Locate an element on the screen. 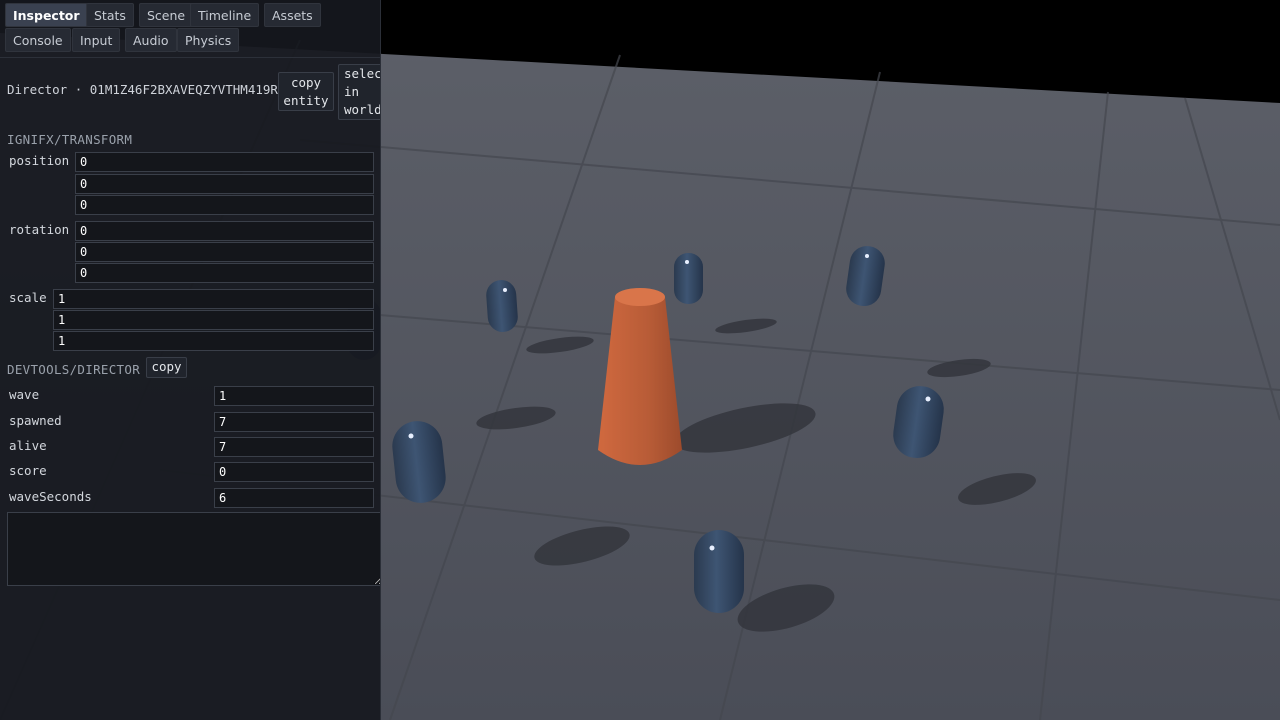  scale-label: scale is located at coordinates (28, 297).